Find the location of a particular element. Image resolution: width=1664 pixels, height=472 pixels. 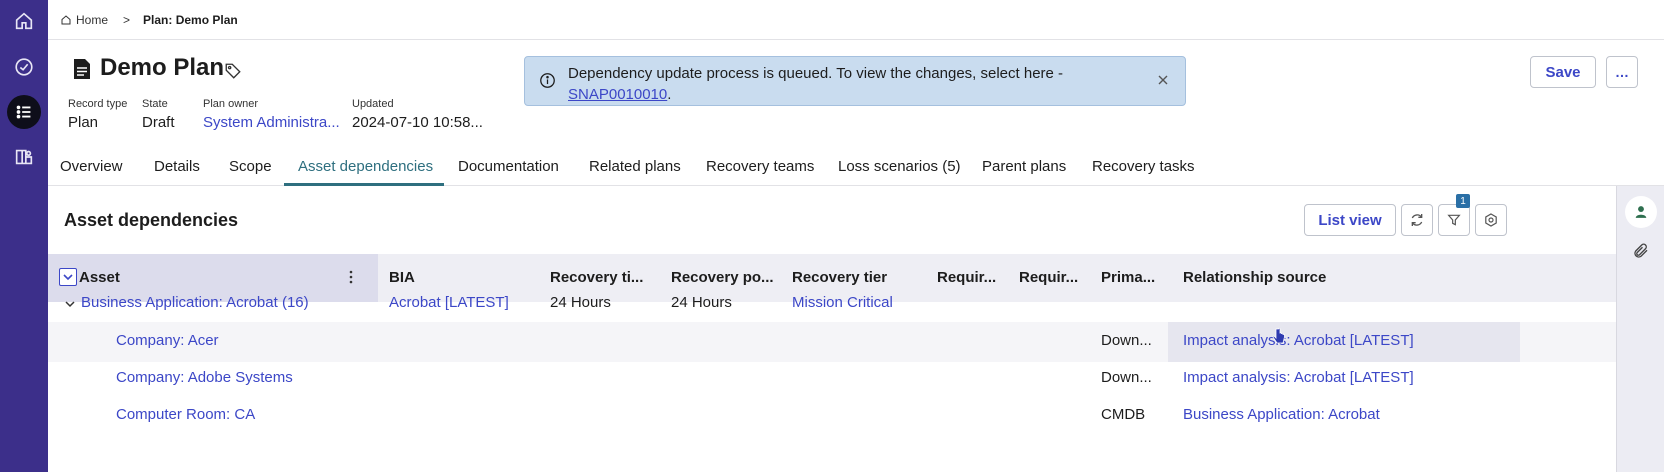

panel-title: Asset dependencies is located at coordinates (151, 220).